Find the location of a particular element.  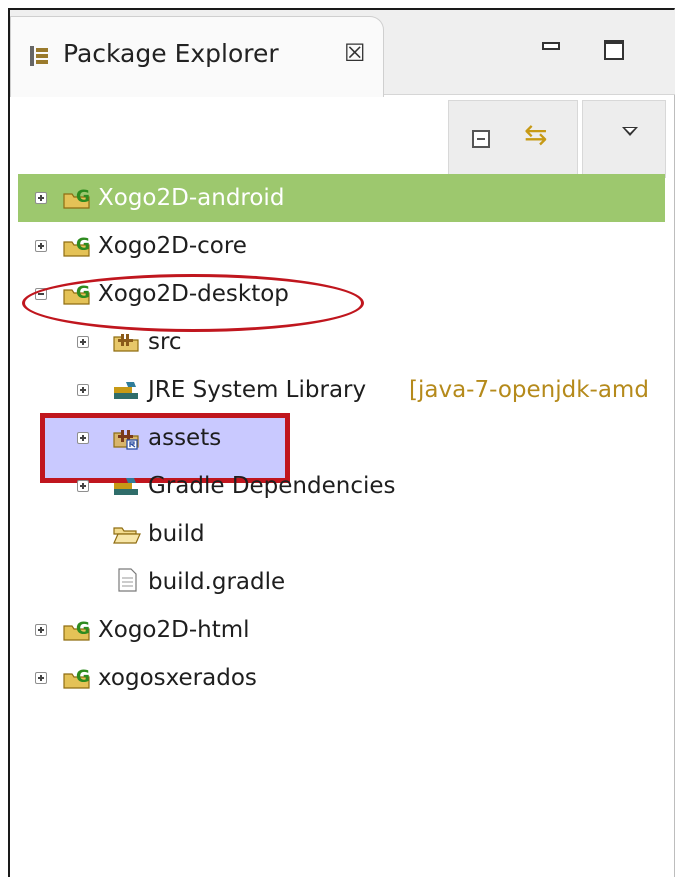

tree-item-label: assets is located at coordinates (185, 438).